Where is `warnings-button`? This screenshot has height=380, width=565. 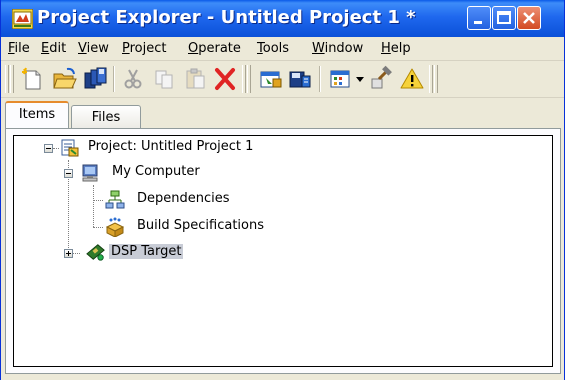 warnings-button is located at coordinates (412, 79).